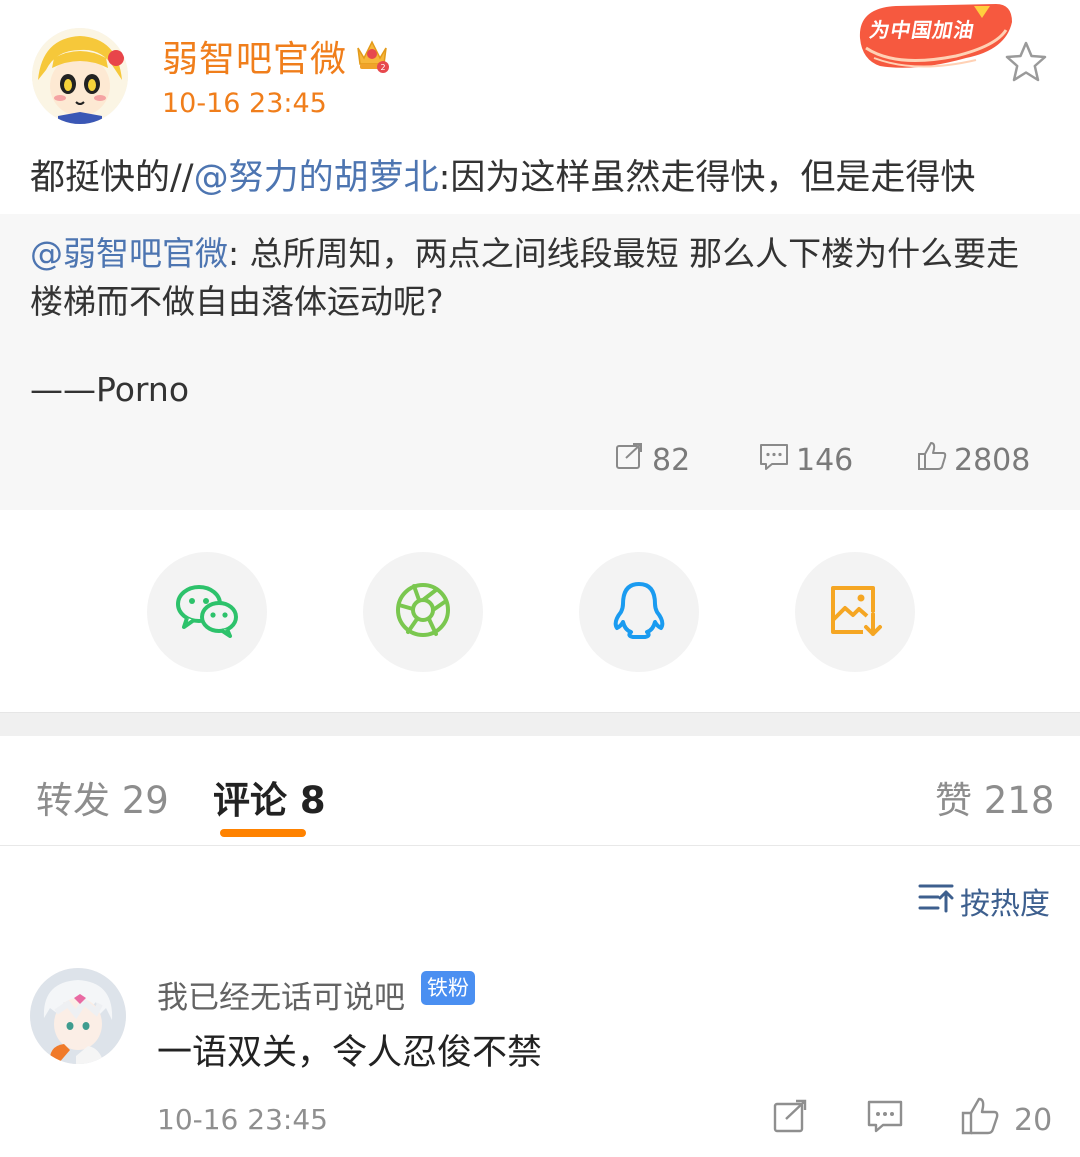  I want to click on original-repost-count: 82, so click(652, 460).